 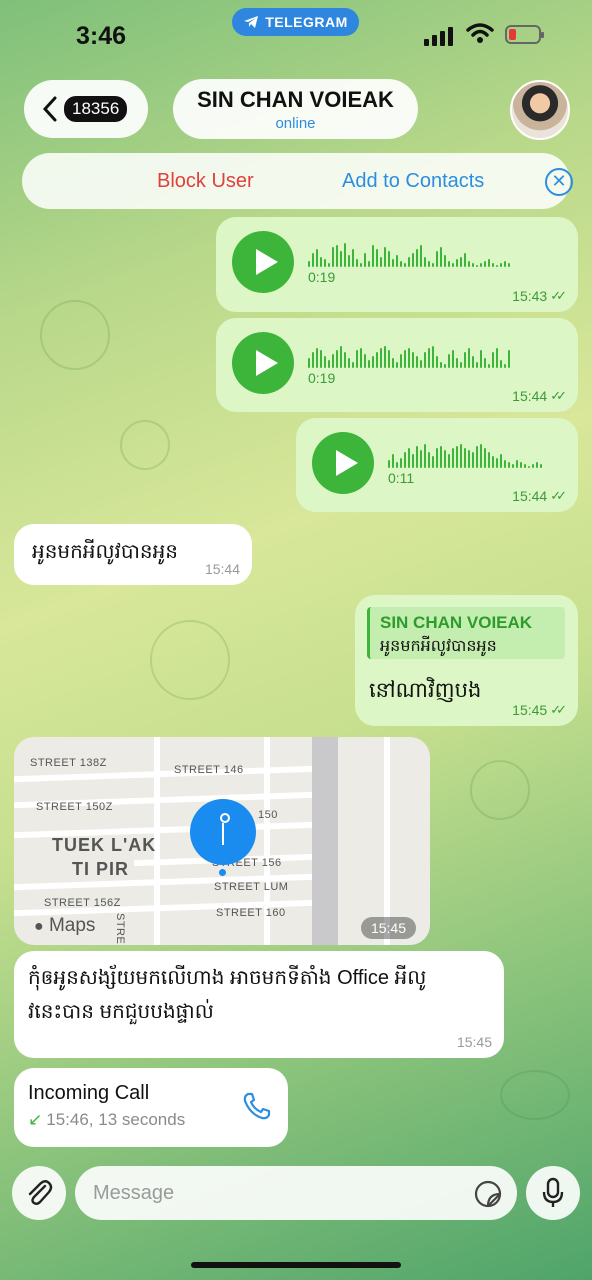 What do you see at coordinates (413, 181) in the screenshot?
I see `add-to-contacts-button: Add to Contacts` at bounding box center [413, 181].